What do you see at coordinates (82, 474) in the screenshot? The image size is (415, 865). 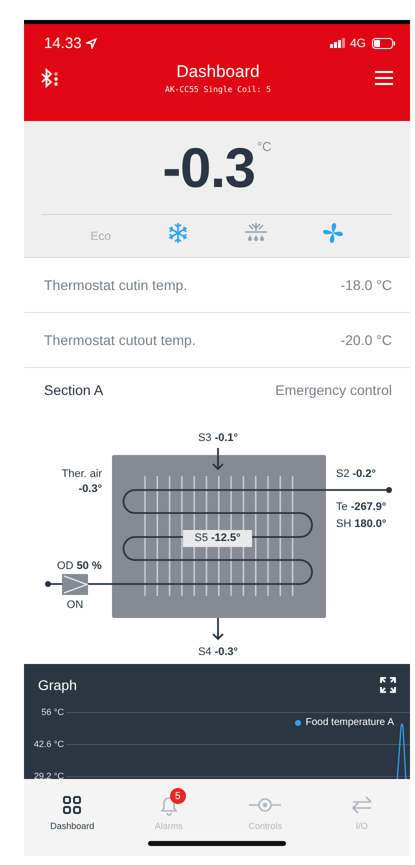 I see `sensor-label: Ther. air` at bounding box center [82, 474].